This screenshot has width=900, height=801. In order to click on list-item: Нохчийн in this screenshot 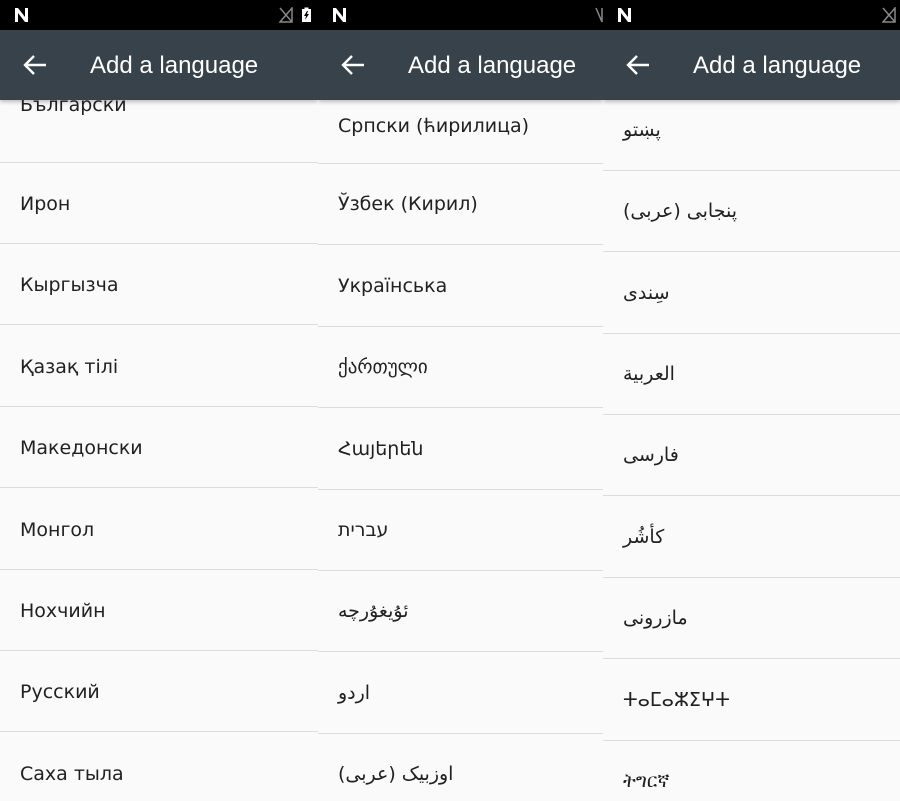, I will do `click(159, 610)`.